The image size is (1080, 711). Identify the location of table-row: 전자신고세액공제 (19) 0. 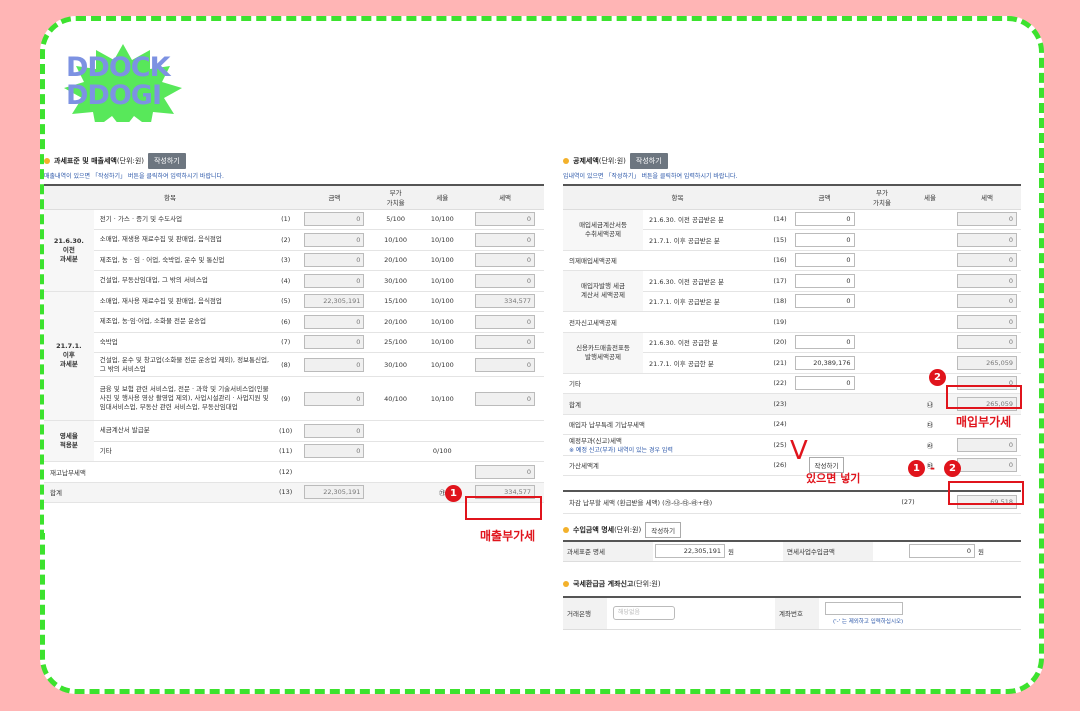
(792, 322).